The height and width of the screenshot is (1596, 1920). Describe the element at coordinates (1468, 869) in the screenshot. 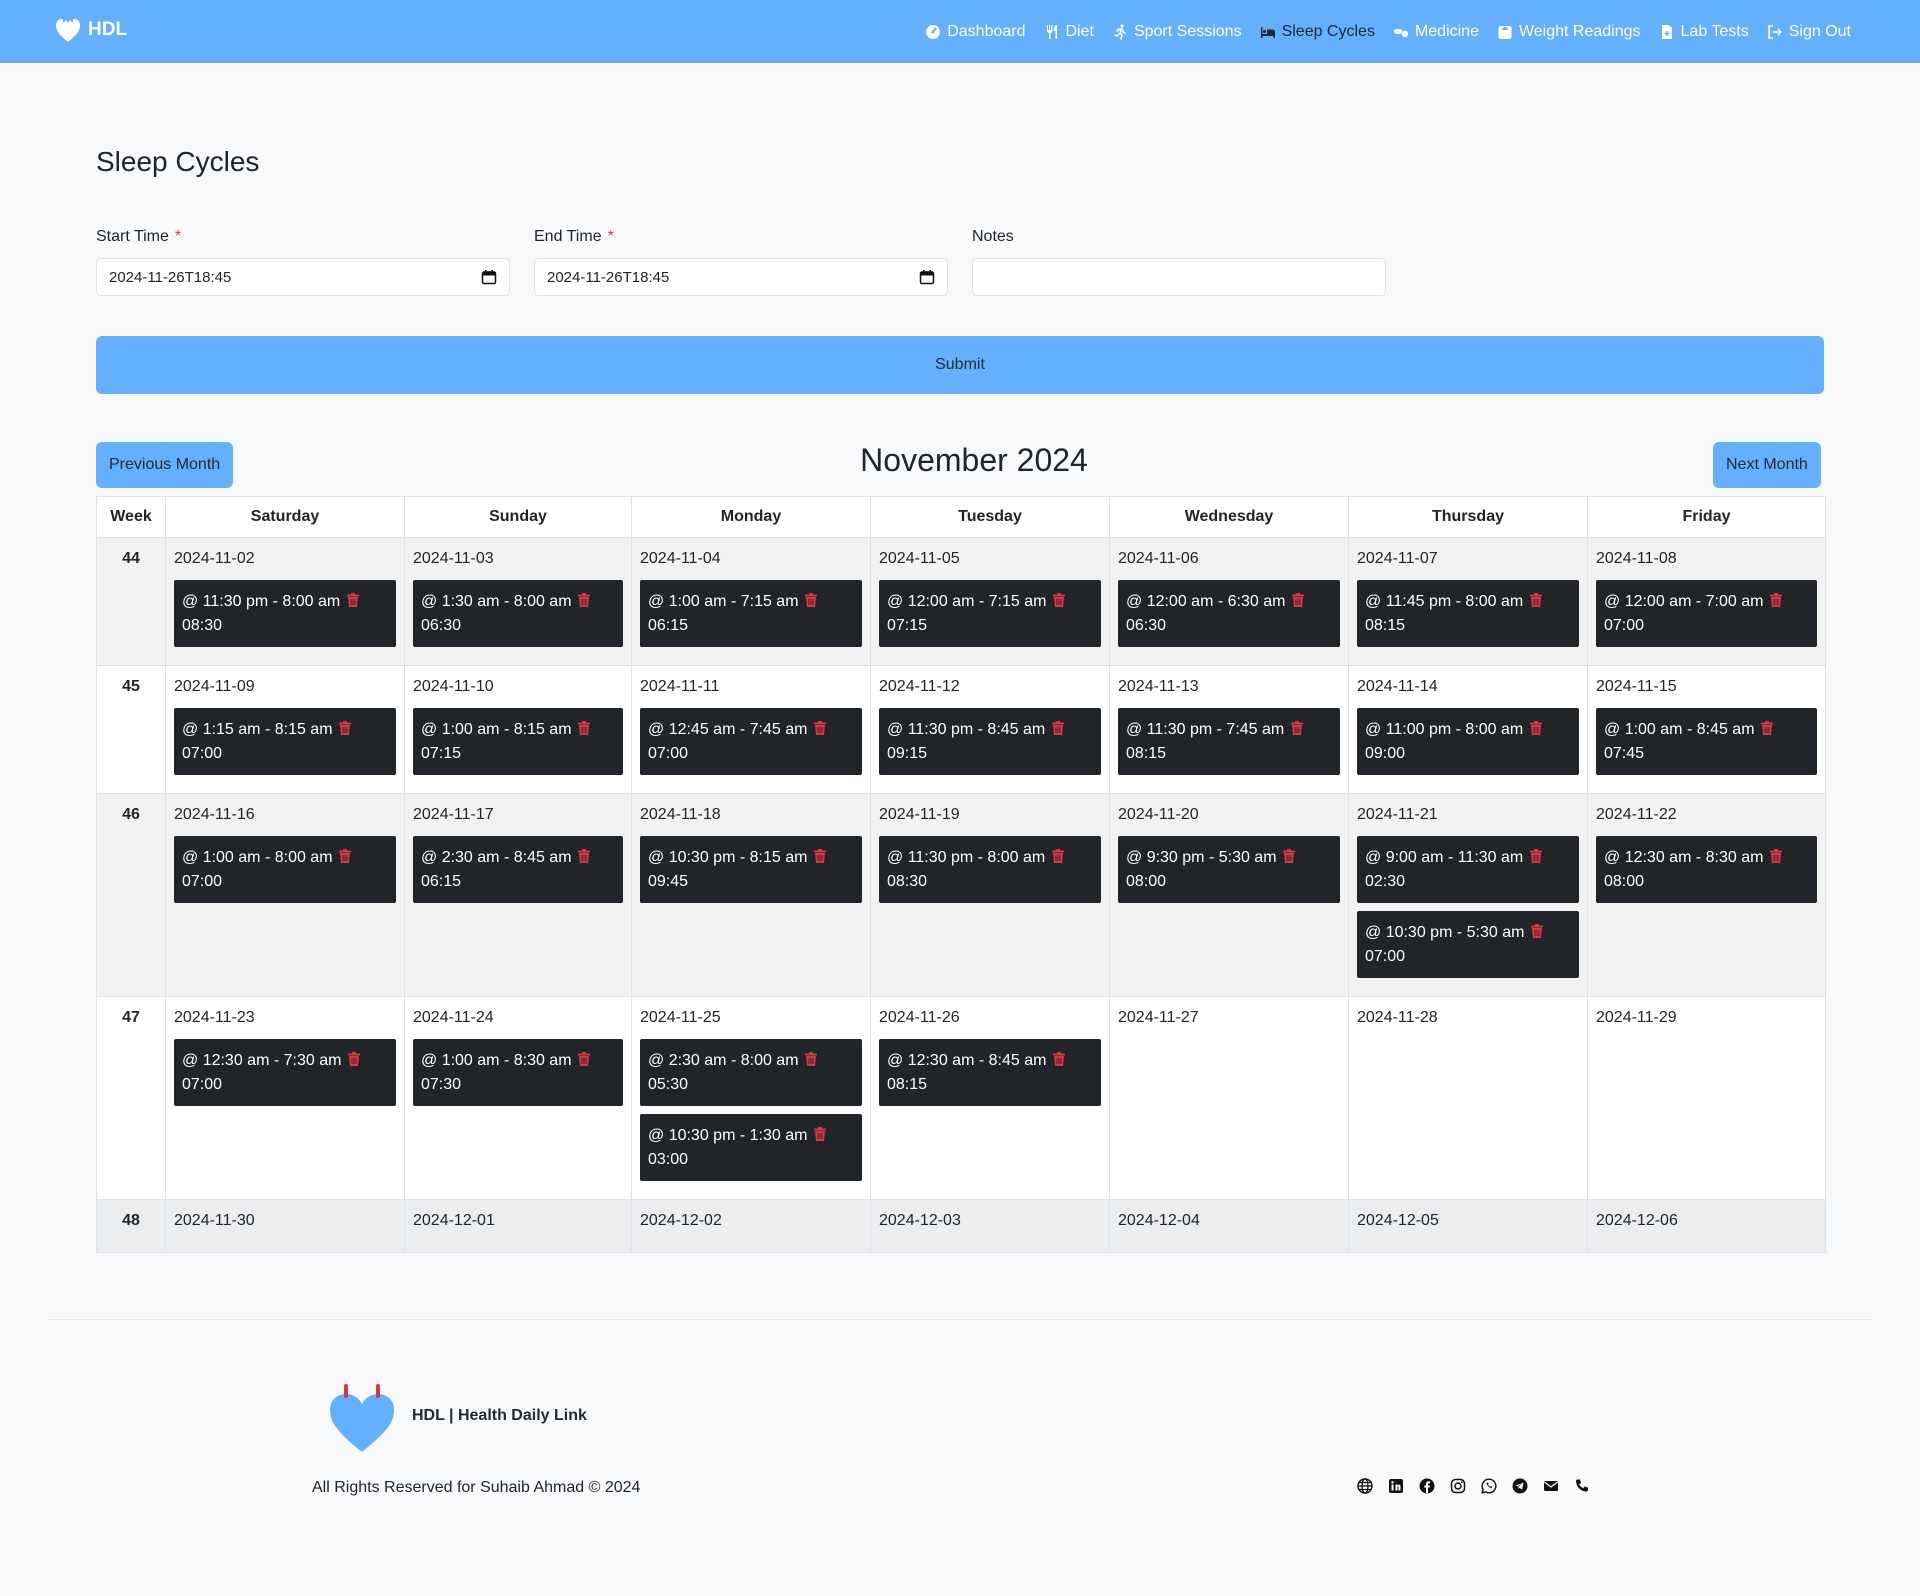

I see `sleep-entry: @ 9:00 am - 11:30 am 02:30` at that location.